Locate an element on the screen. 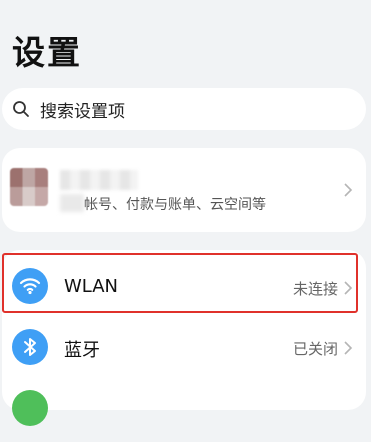 This screenshot has height=442, width=371. account-sub-blurred is located at coordinates (72, 203).